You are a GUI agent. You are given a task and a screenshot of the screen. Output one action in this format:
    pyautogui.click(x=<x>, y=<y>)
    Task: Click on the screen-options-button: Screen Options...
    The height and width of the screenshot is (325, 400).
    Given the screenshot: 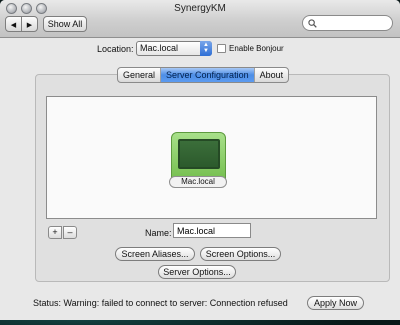 What is the action you would take?
    pyautogui.click(x=240, y=254)
    